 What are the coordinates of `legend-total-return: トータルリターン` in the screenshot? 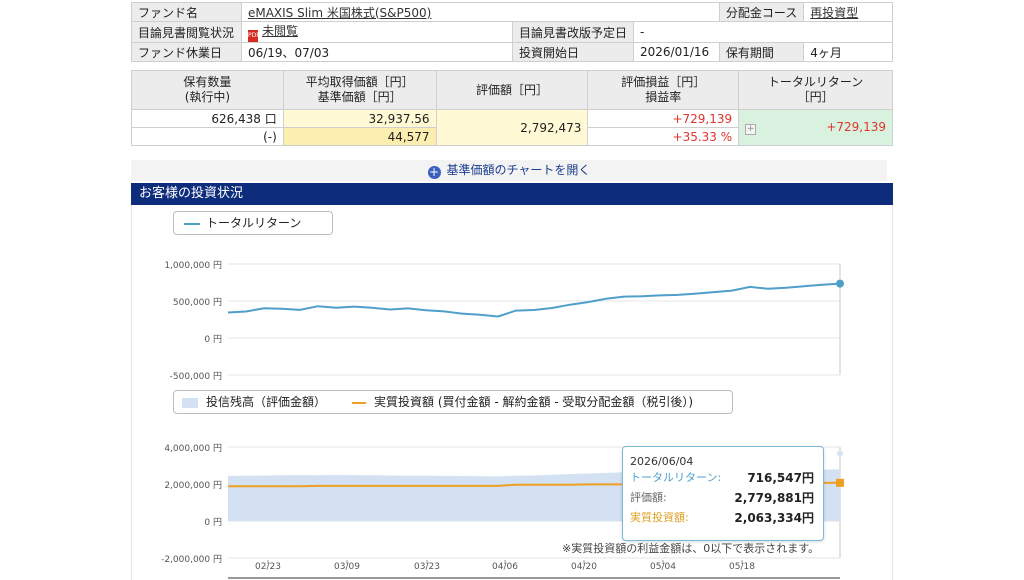 It's located at (253, 223).